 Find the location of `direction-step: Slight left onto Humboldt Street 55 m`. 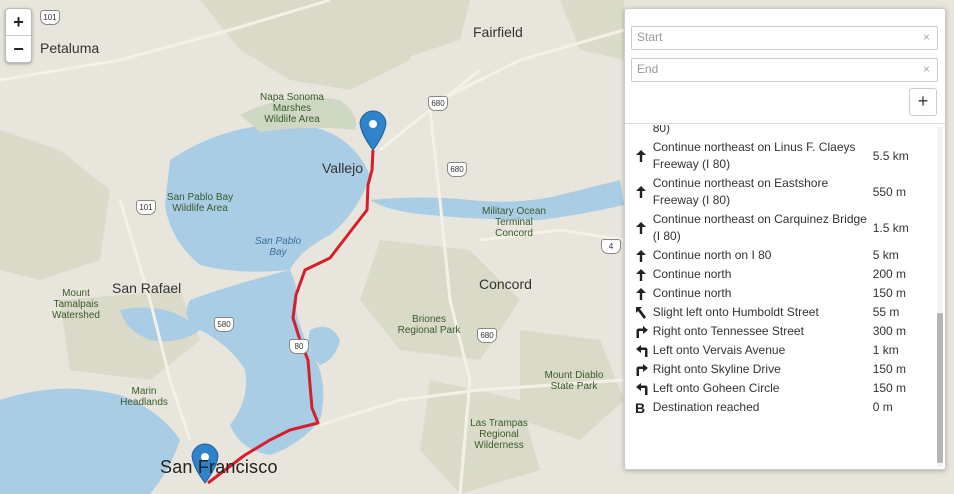

direction-step: Slight left onto Humboldt Street 55 m is located at coordinates (781, 312).